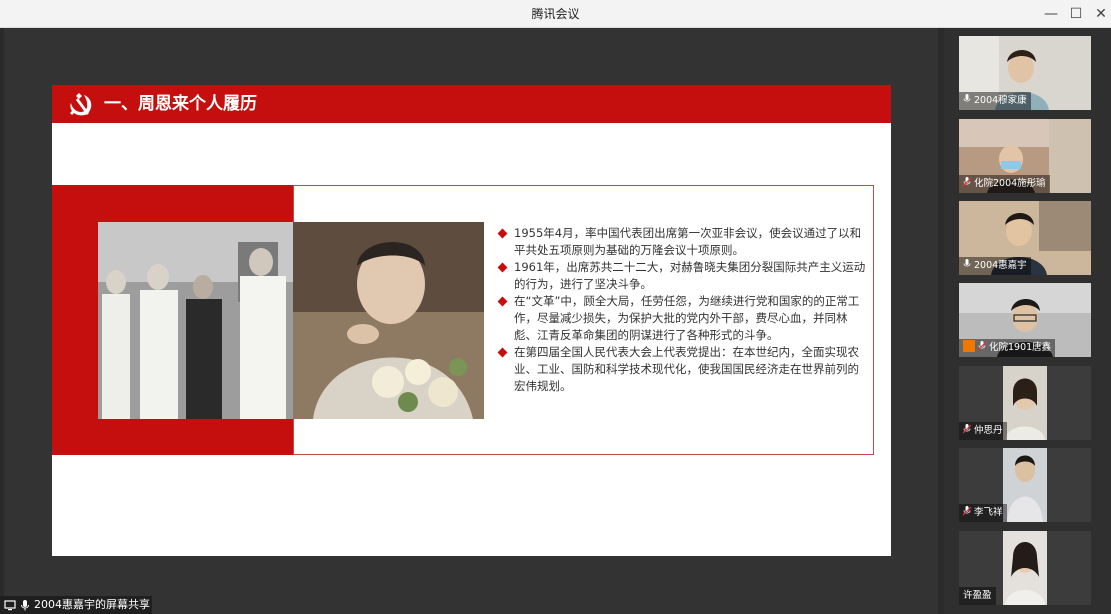  What do you see at coordinates (92, 604) in the screenshot?
I see `screen-share-label: 2004惠嘉宇的屏幕共享` at bounding box center [92, 604].